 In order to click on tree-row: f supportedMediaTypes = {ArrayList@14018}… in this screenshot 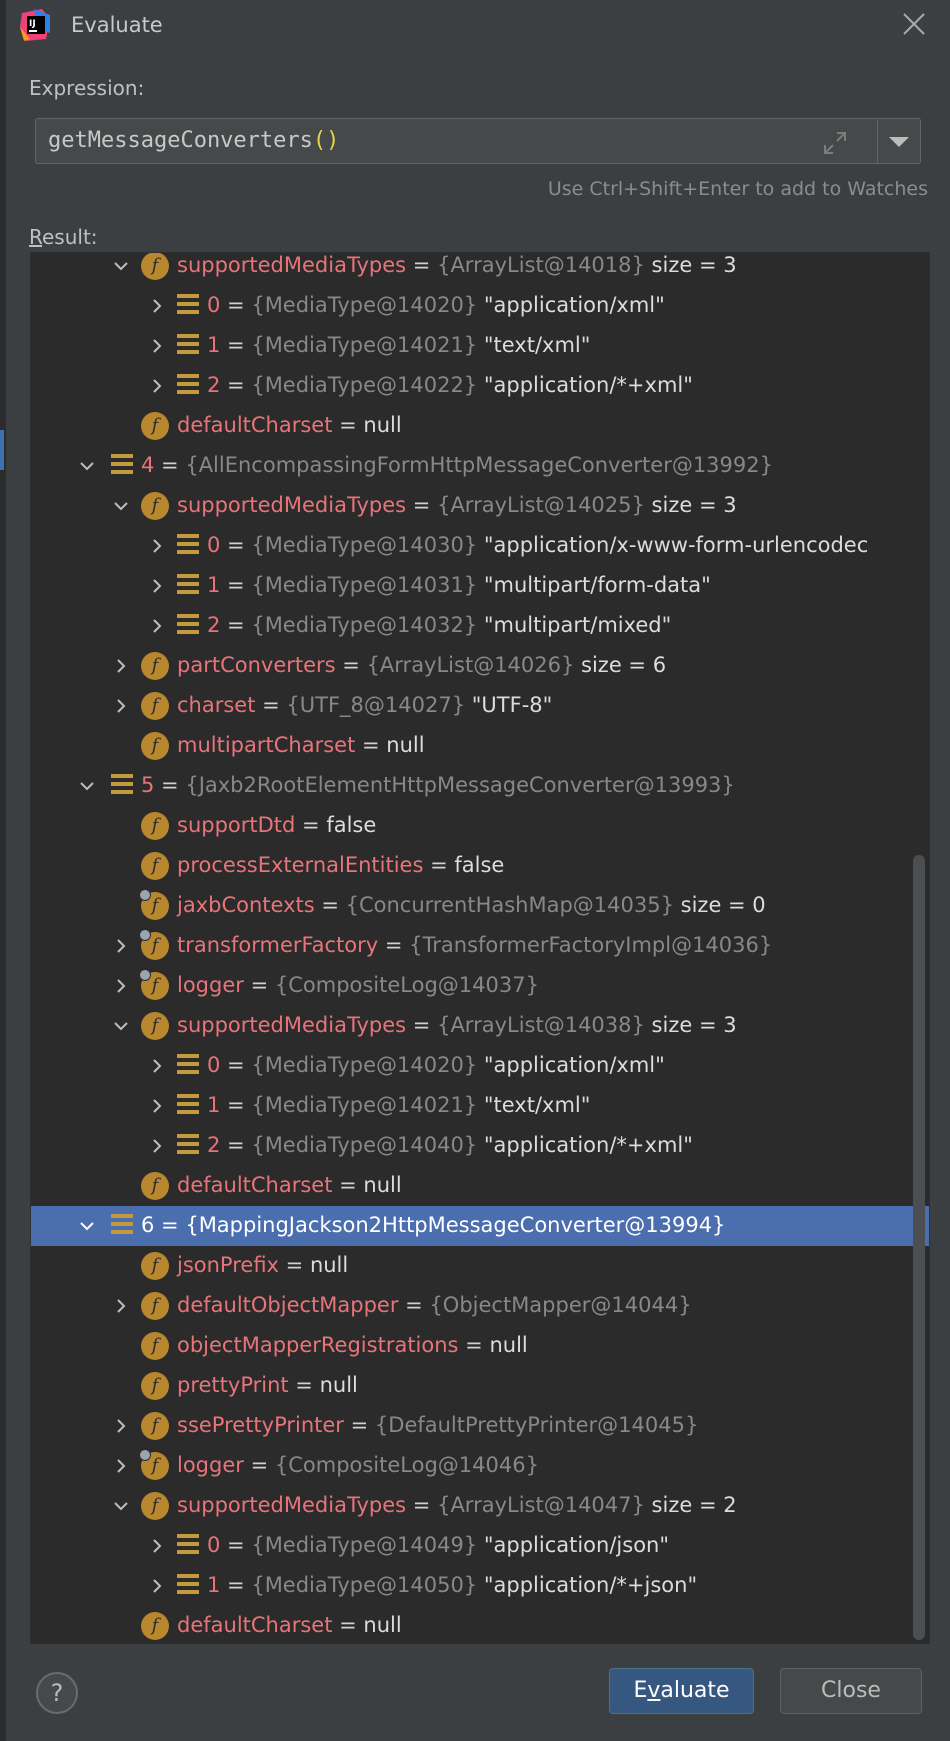, I will do `click(480, 269)`.